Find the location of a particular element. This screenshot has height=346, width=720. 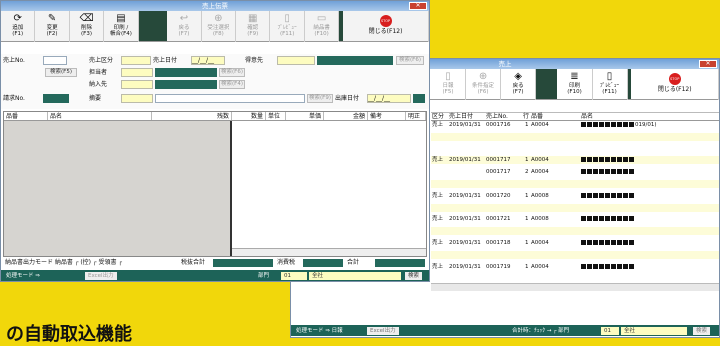

customer-code-field is located at coordinates (296, 60).